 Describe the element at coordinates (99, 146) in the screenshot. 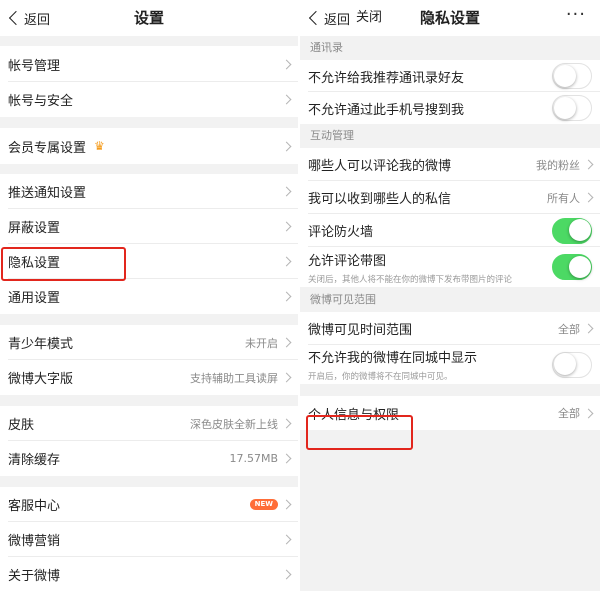

I see `crown-icon: ♛` at that location.